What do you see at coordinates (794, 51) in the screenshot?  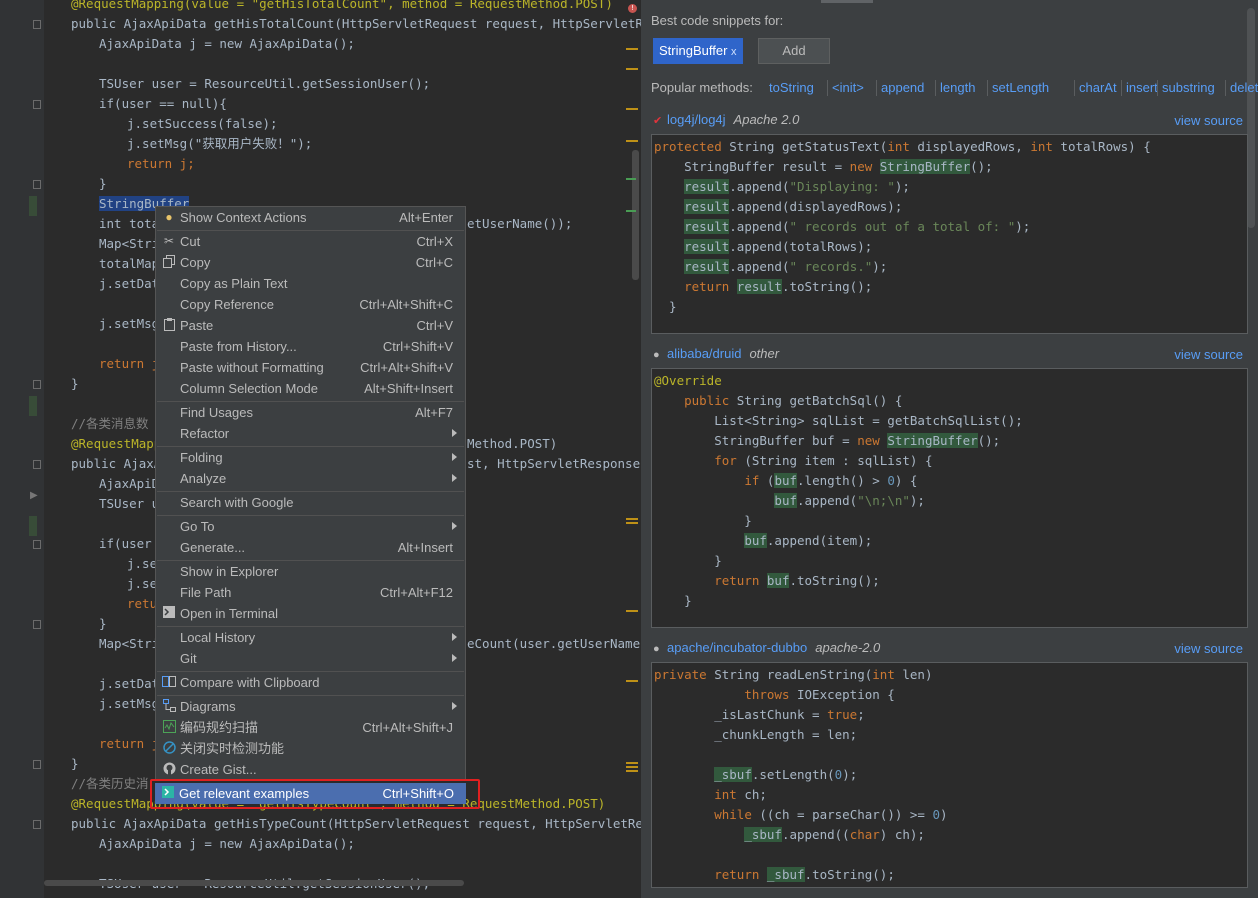 I see `add-button: Add` at bounding box center [794, 51].